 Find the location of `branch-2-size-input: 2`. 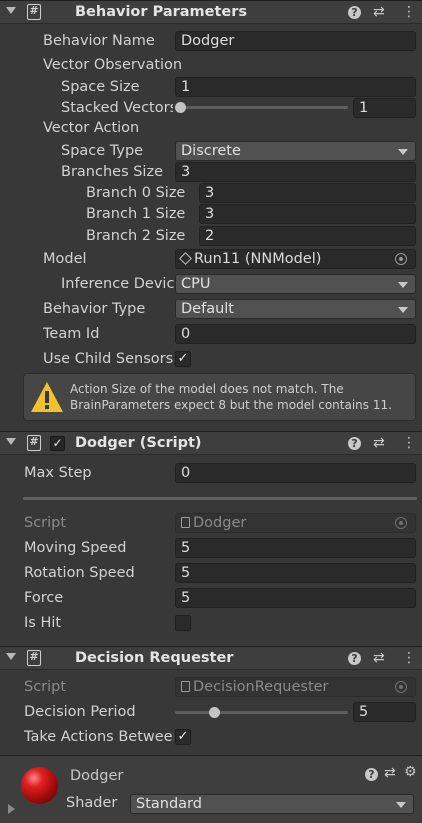

branch-2-size-input: 2 is located at coordinates (307, 236).